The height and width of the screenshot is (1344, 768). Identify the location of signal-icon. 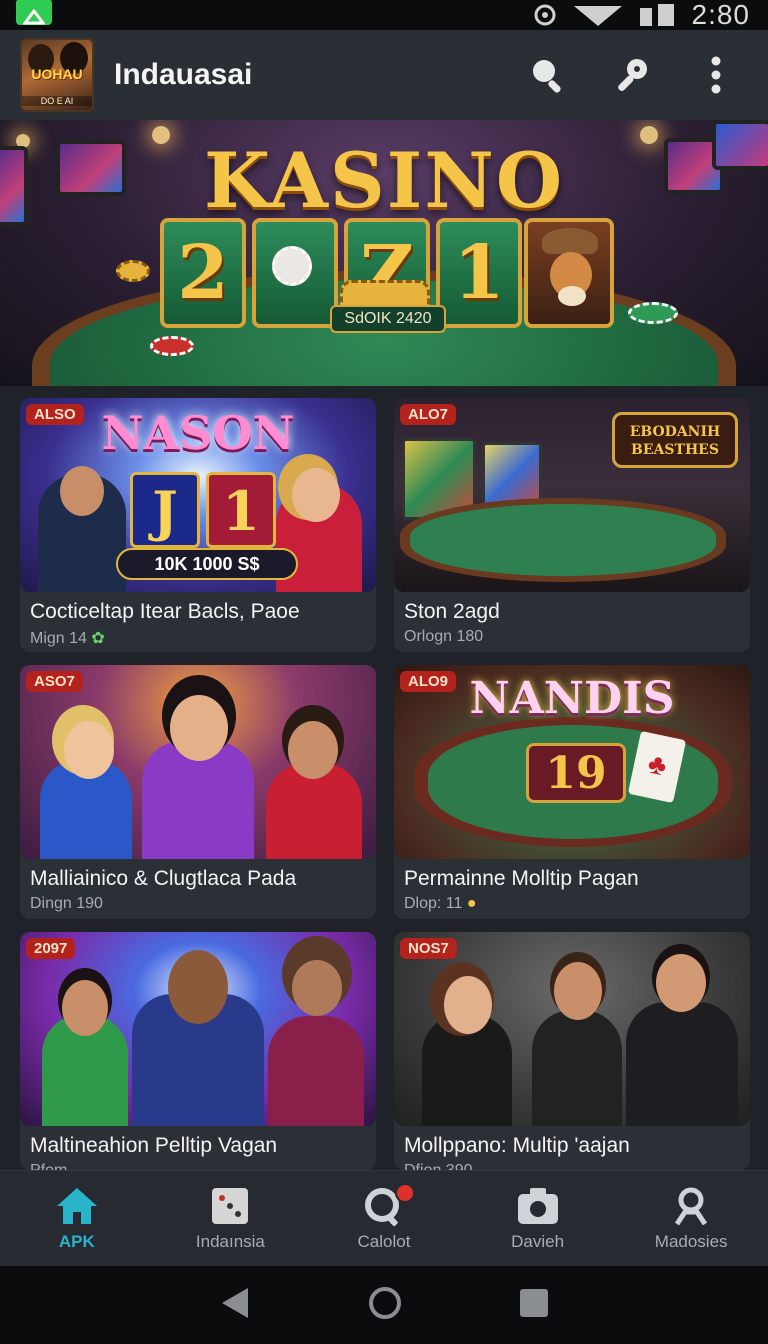
(656, 15).